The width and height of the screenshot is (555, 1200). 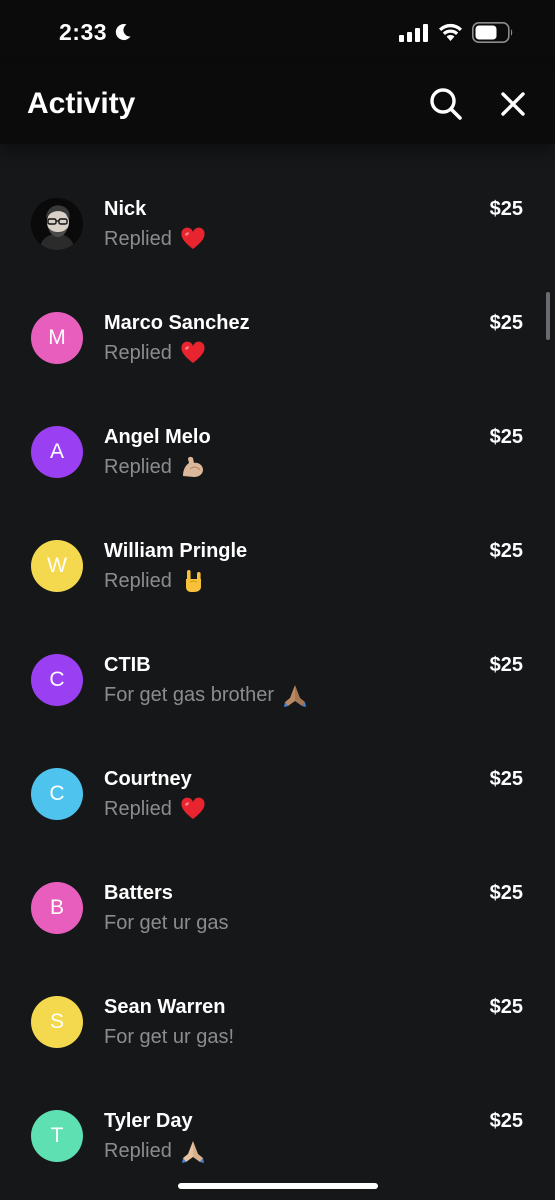 What do you see at coordinates (193, 467) in the screenshot?
I see `flexed-biceps-icon` at bounding box center [193, 467].